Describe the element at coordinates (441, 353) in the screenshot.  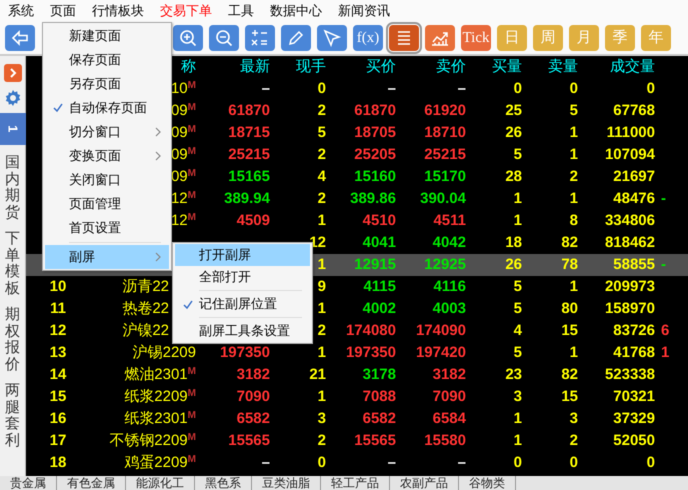
I see `table-cell: 197420` at that location.